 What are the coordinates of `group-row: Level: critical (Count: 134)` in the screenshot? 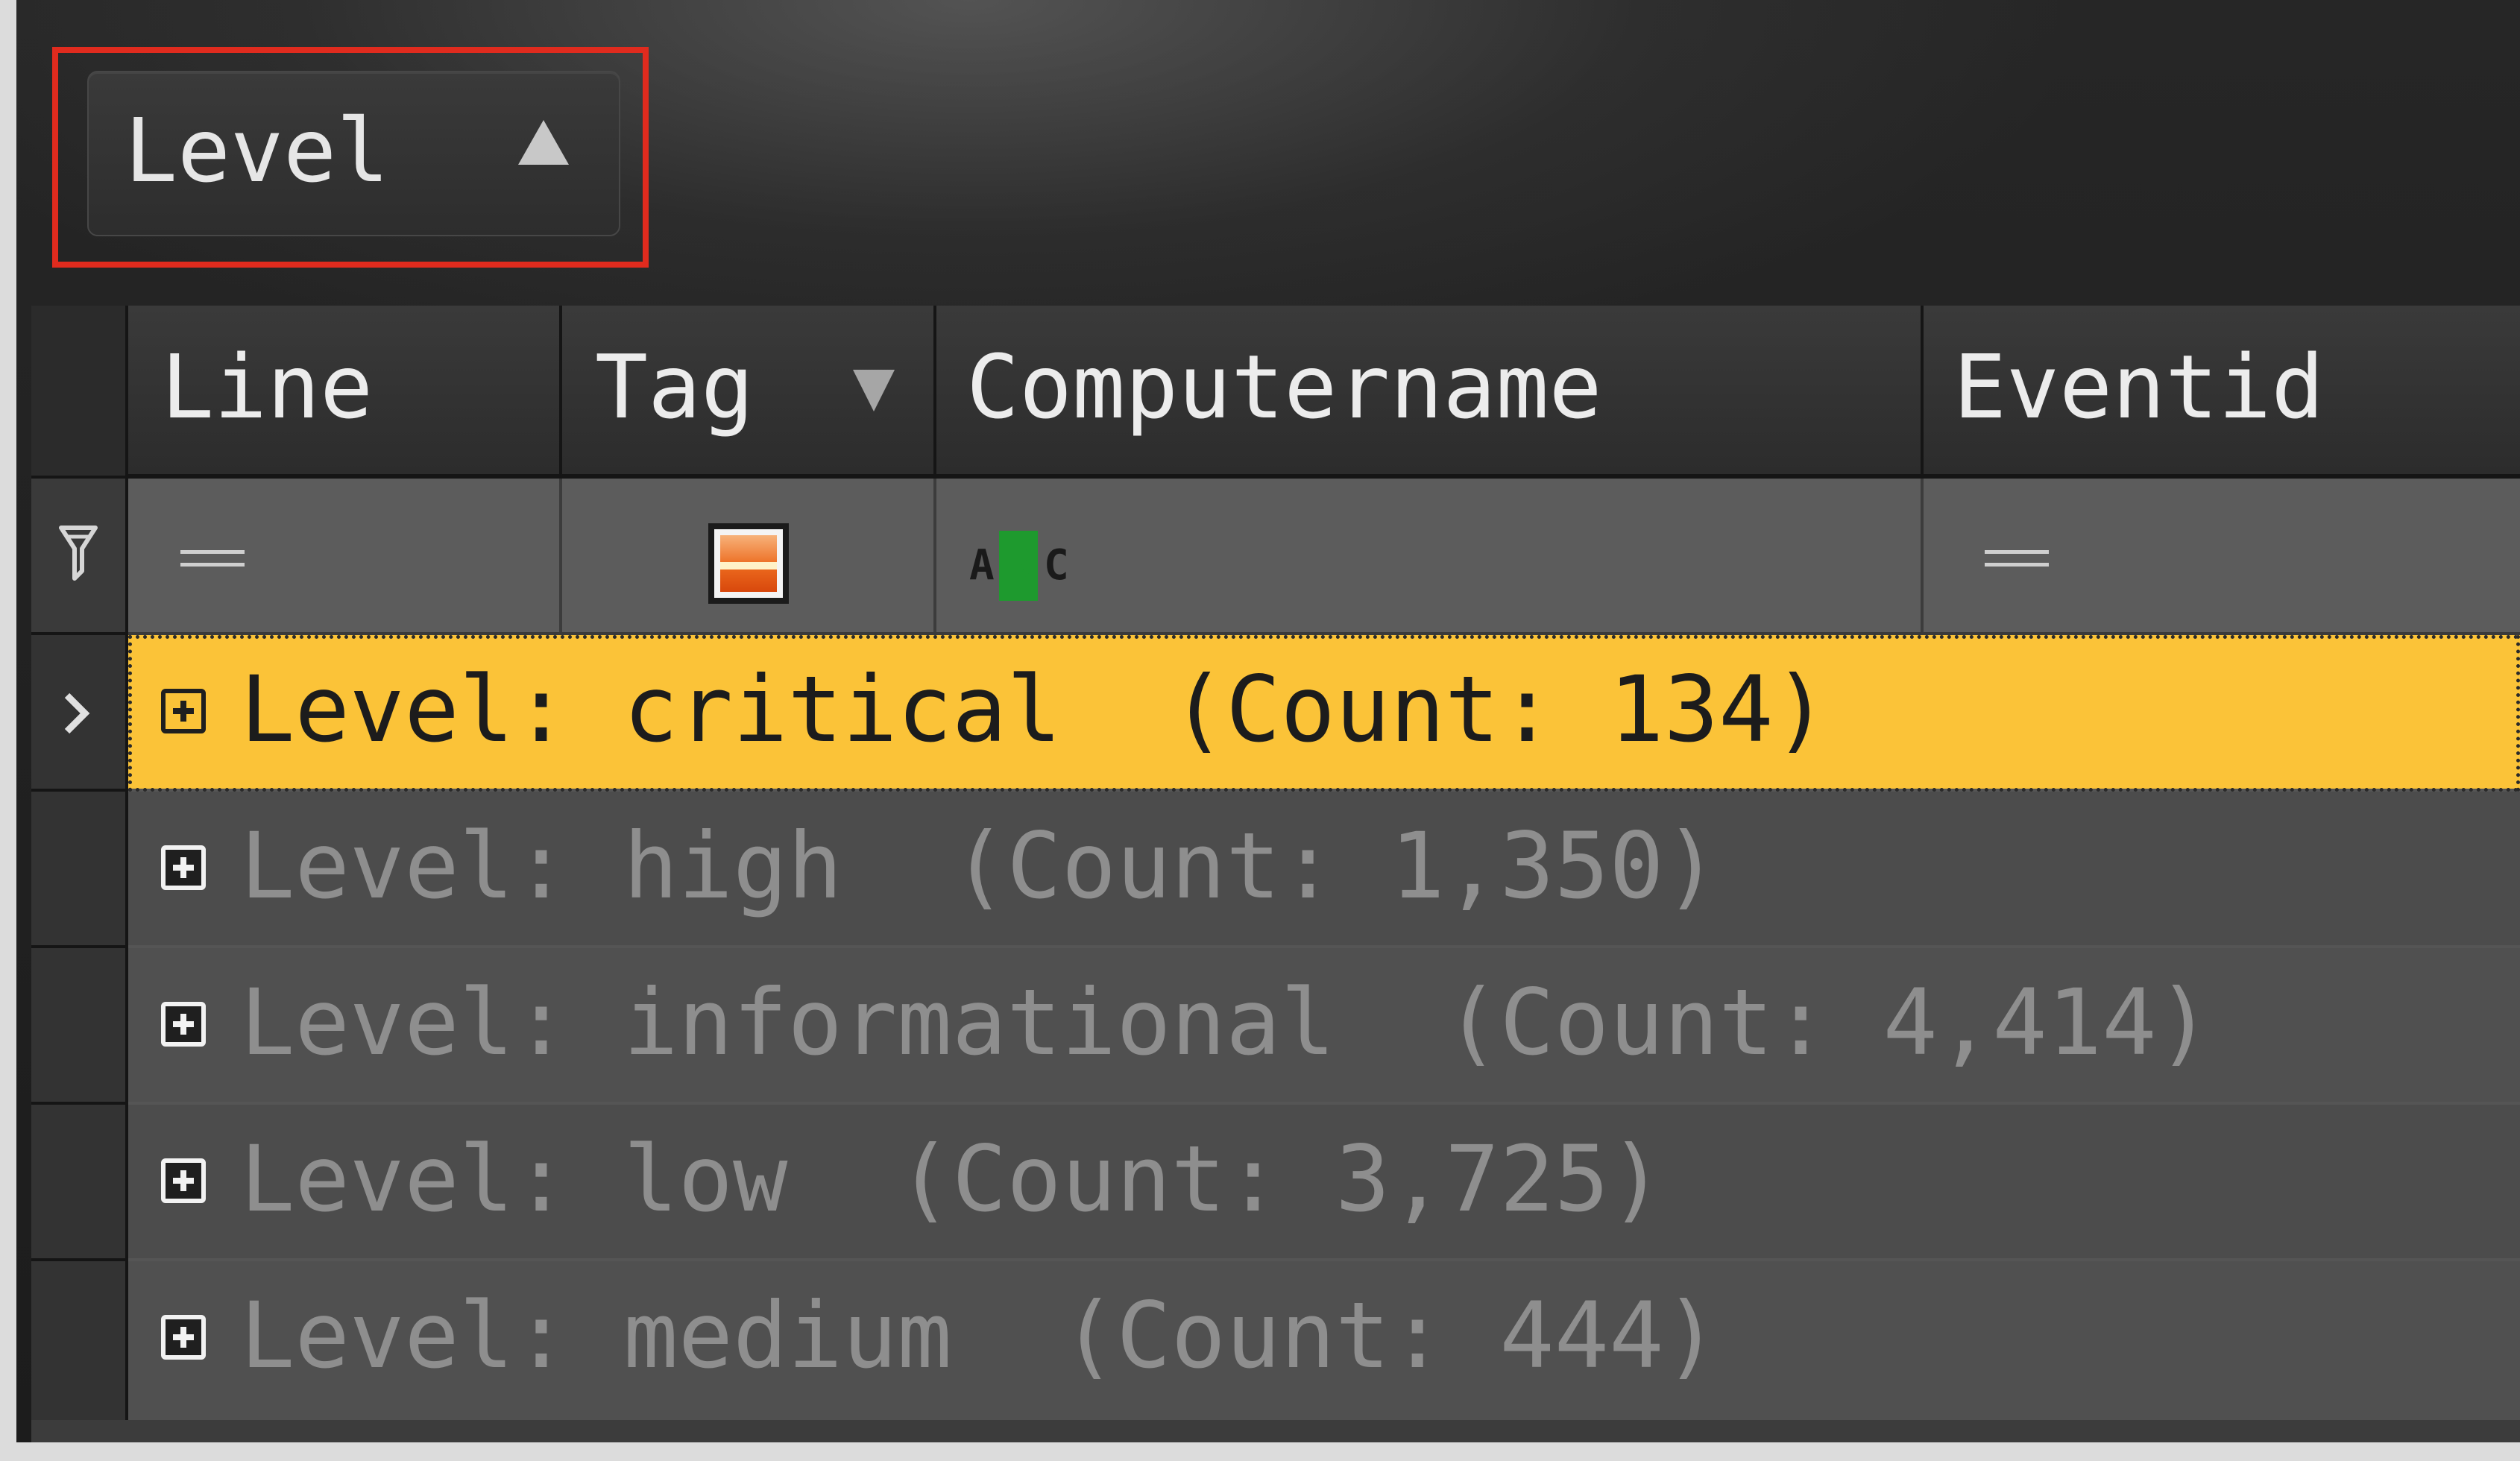 It's located at (1324, 713).